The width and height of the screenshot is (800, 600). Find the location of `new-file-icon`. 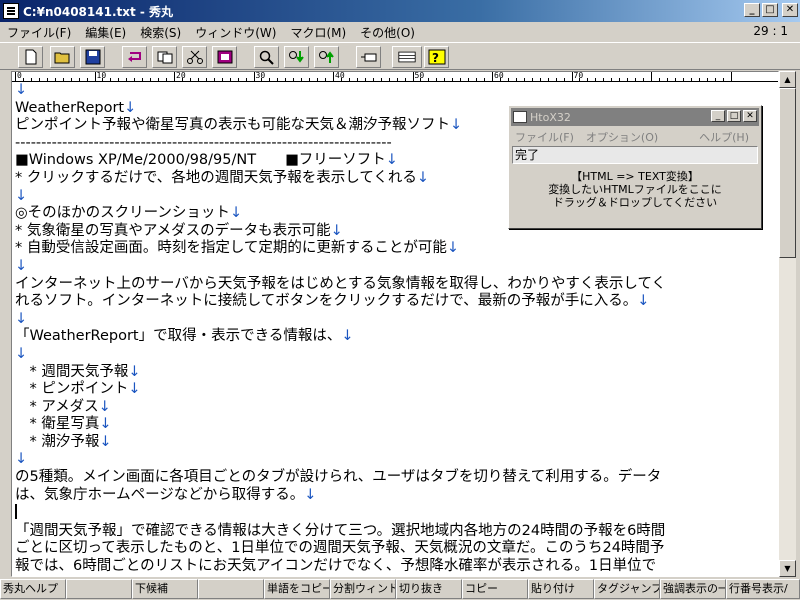

new-file-icon is located at coordinates (30, 57).